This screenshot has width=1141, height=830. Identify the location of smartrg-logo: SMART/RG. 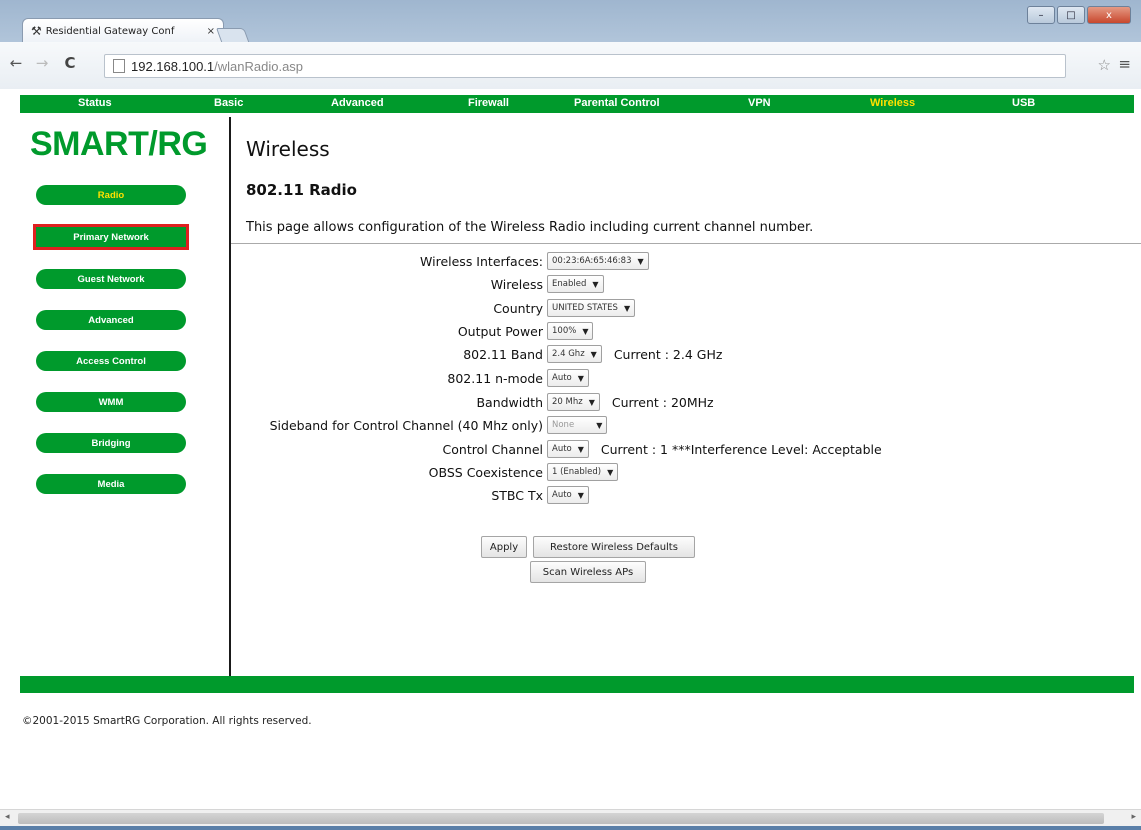
(119, 144).